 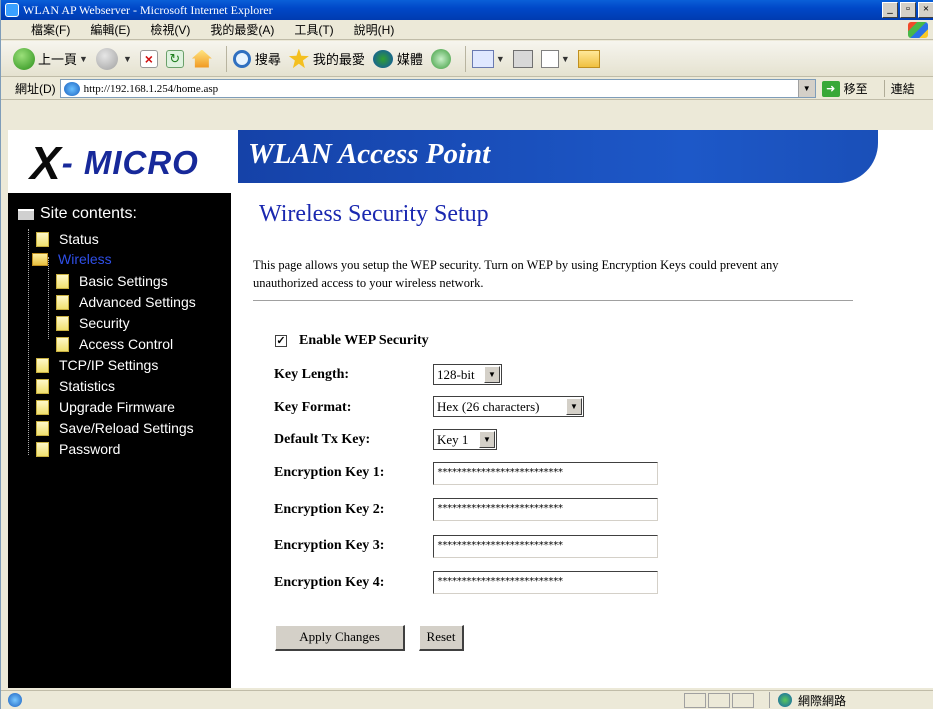 I want to click on sidebar-item-advanced-settings: Advanced Settings, so click(x=126, y=302).